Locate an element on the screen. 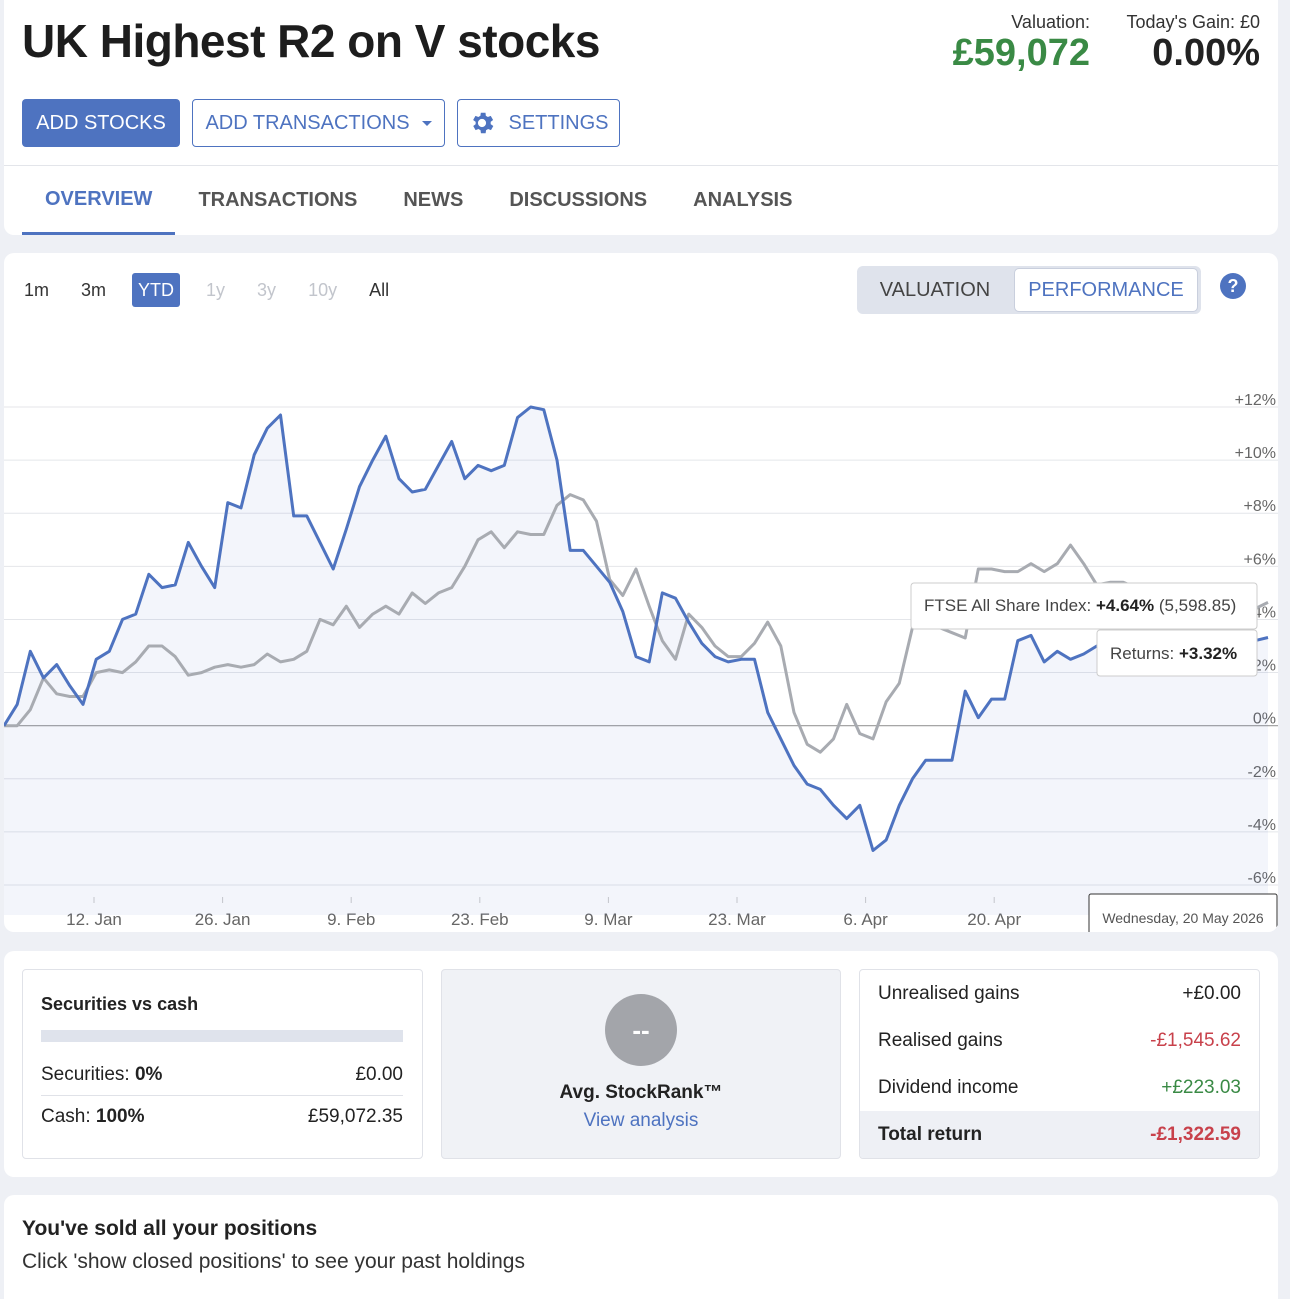 The image size is (1290, 1299). ftse-tooltip-text: FTSE All Share Index: +4.64% (5,598.85) is located at coordinates (1080, 605).